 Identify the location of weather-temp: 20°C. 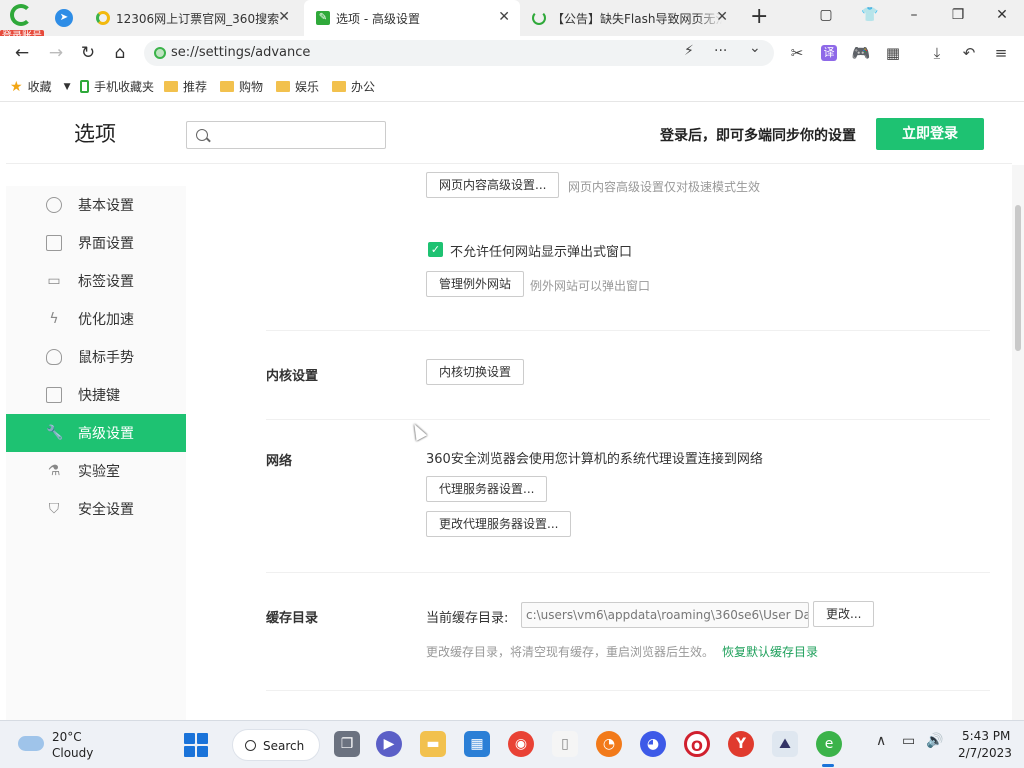
(67, 737).